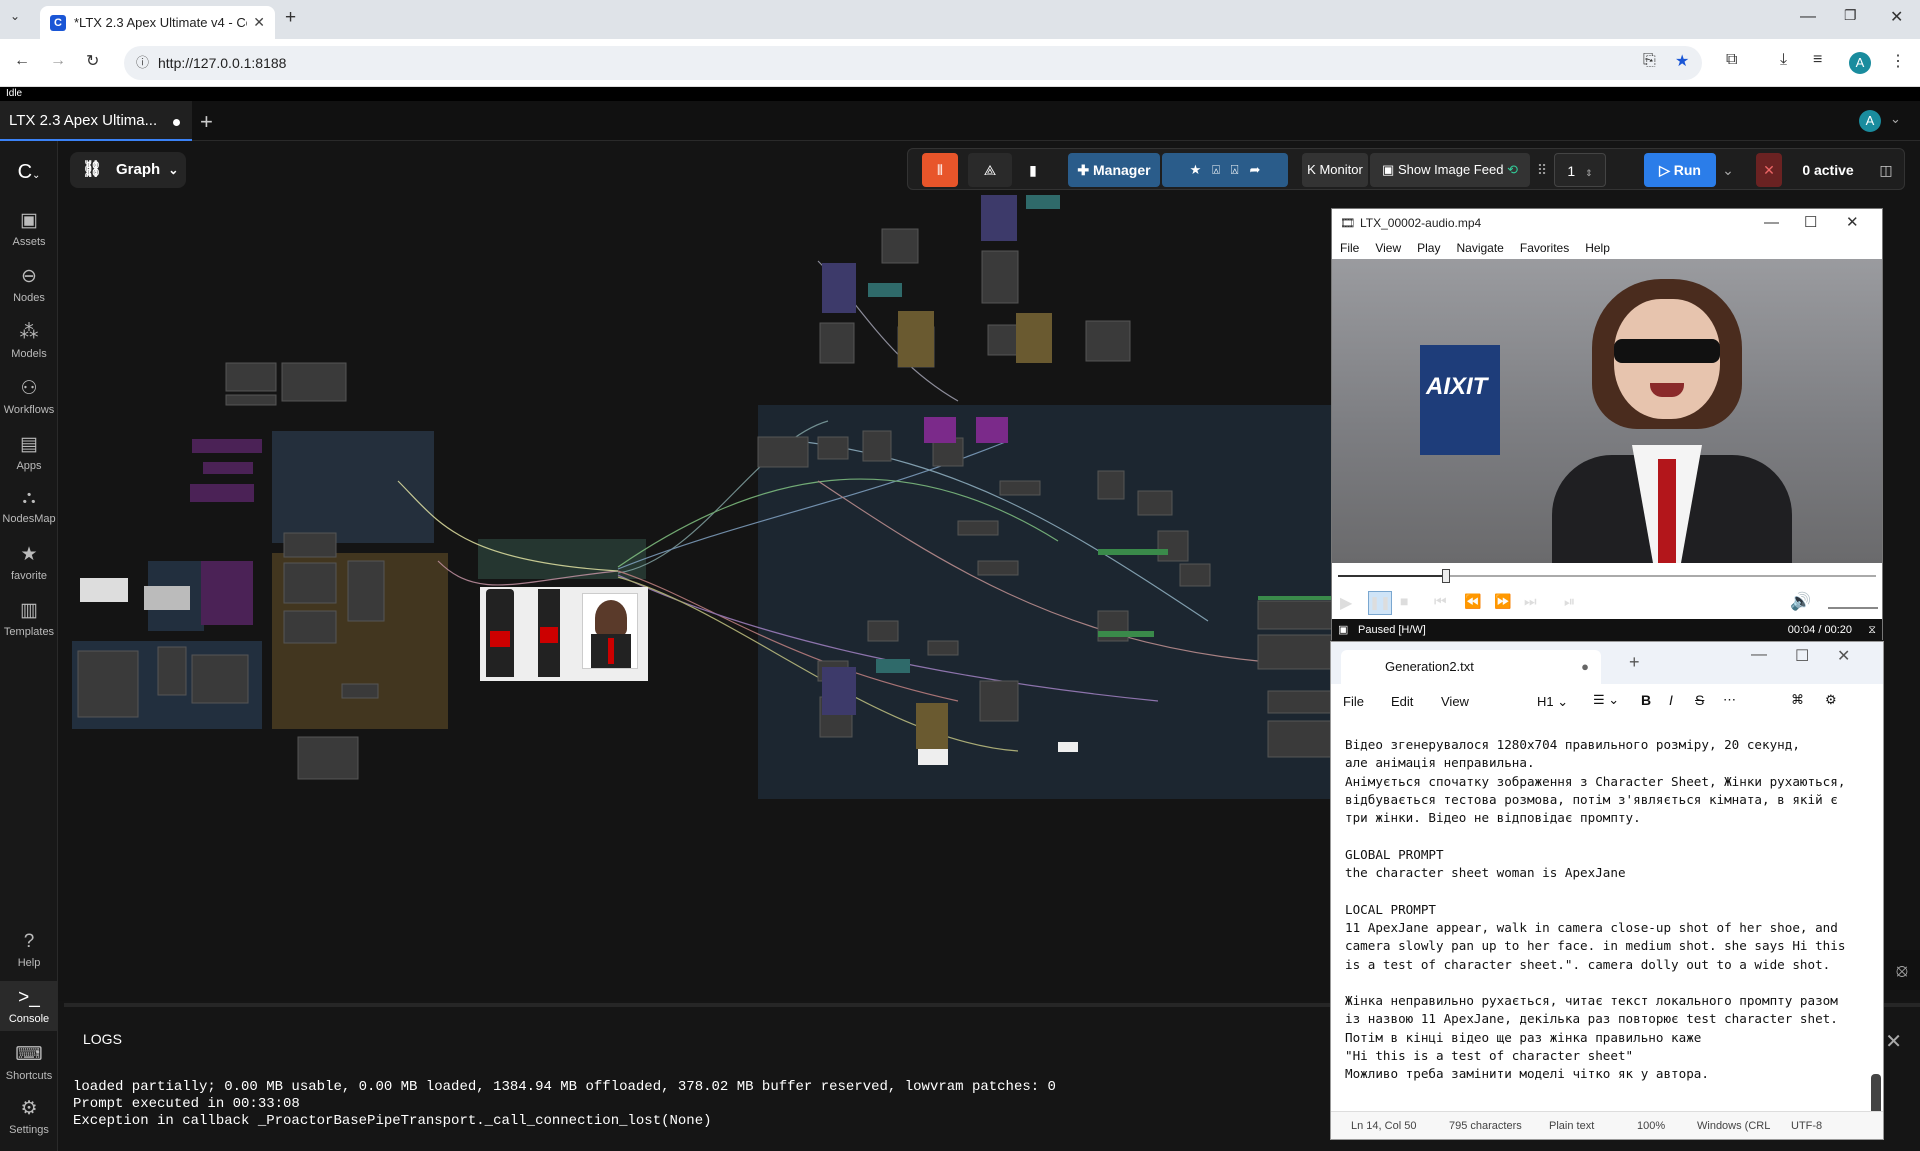 The image size is (1920, 1151). What do you see at coordinates (1502, 601) in the screenshot?
I see `fast-forward-icon: ⏩` at bounding box center [1502, 601].